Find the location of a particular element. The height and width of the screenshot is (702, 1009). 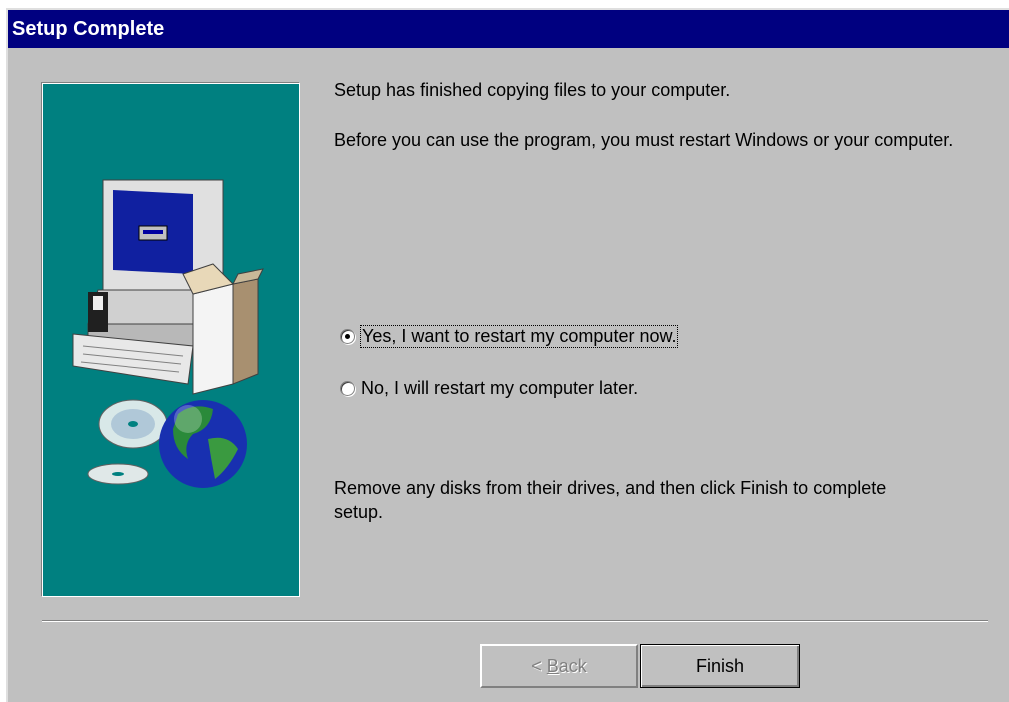

restart-now-radio is located at coordinates (347, 336).